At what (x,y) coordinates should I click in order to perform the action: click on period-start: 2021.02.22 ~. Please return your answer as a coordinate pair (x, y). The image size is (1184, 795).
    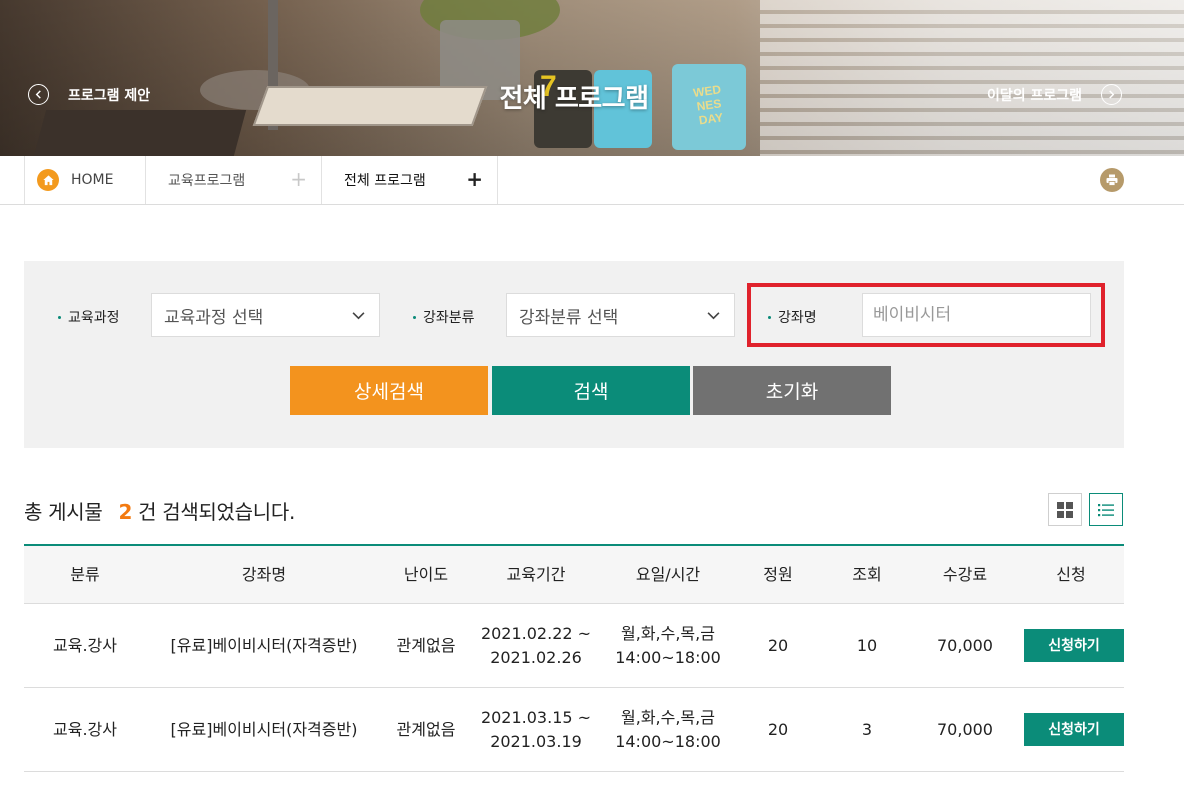
    Looking at the image, I should click on (536, 633).